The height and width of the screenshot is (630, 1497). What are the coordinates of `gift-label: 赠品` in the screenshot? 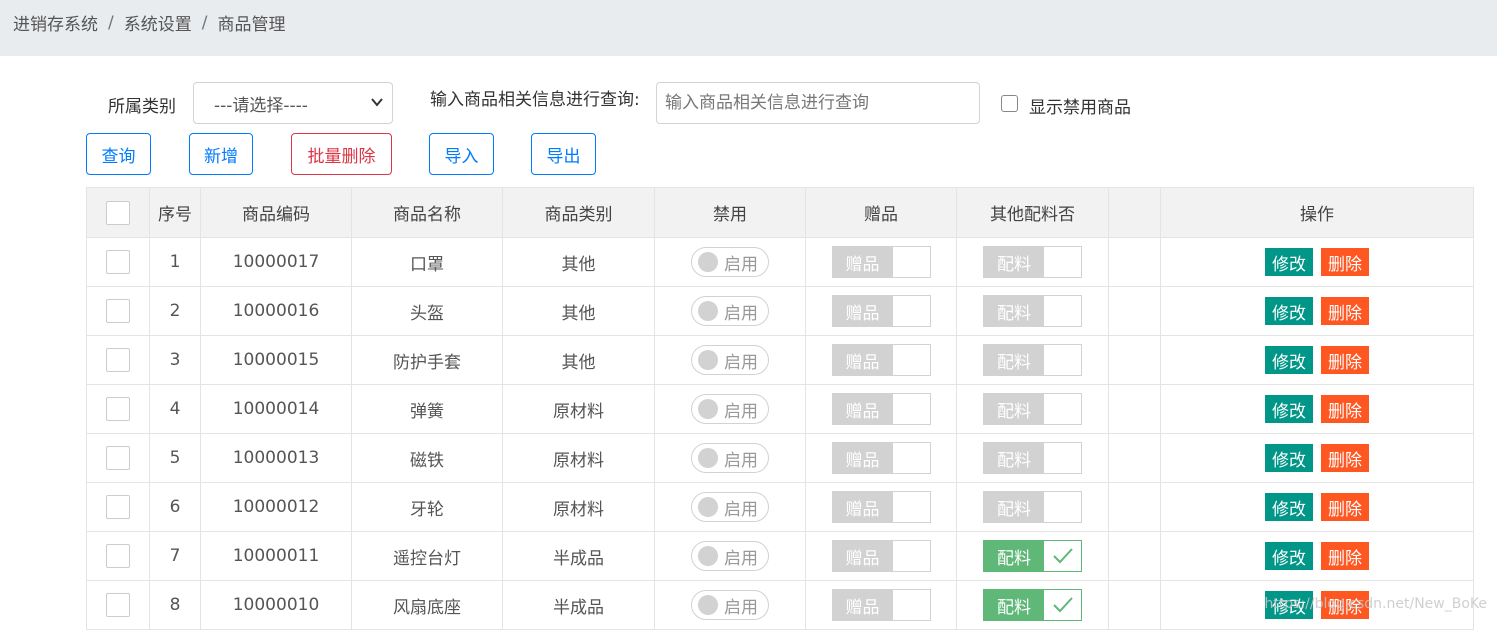 It's located at (862, 360).